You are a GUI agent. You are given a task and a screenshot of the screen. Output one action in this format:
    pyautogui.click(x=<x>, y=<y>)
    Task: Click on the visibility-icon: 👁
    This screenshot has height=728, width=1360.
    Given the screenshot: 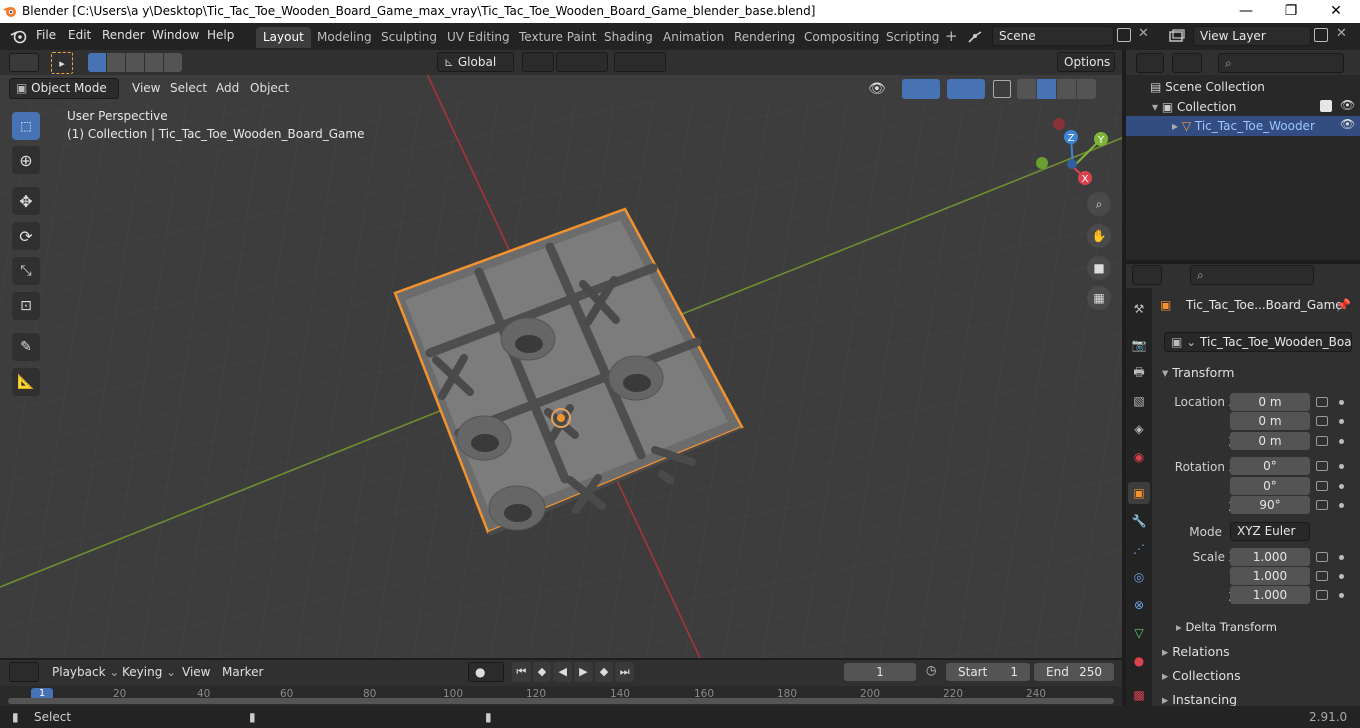 What is the action you would take?
    pyautogui.click(x=882, y=89)
    